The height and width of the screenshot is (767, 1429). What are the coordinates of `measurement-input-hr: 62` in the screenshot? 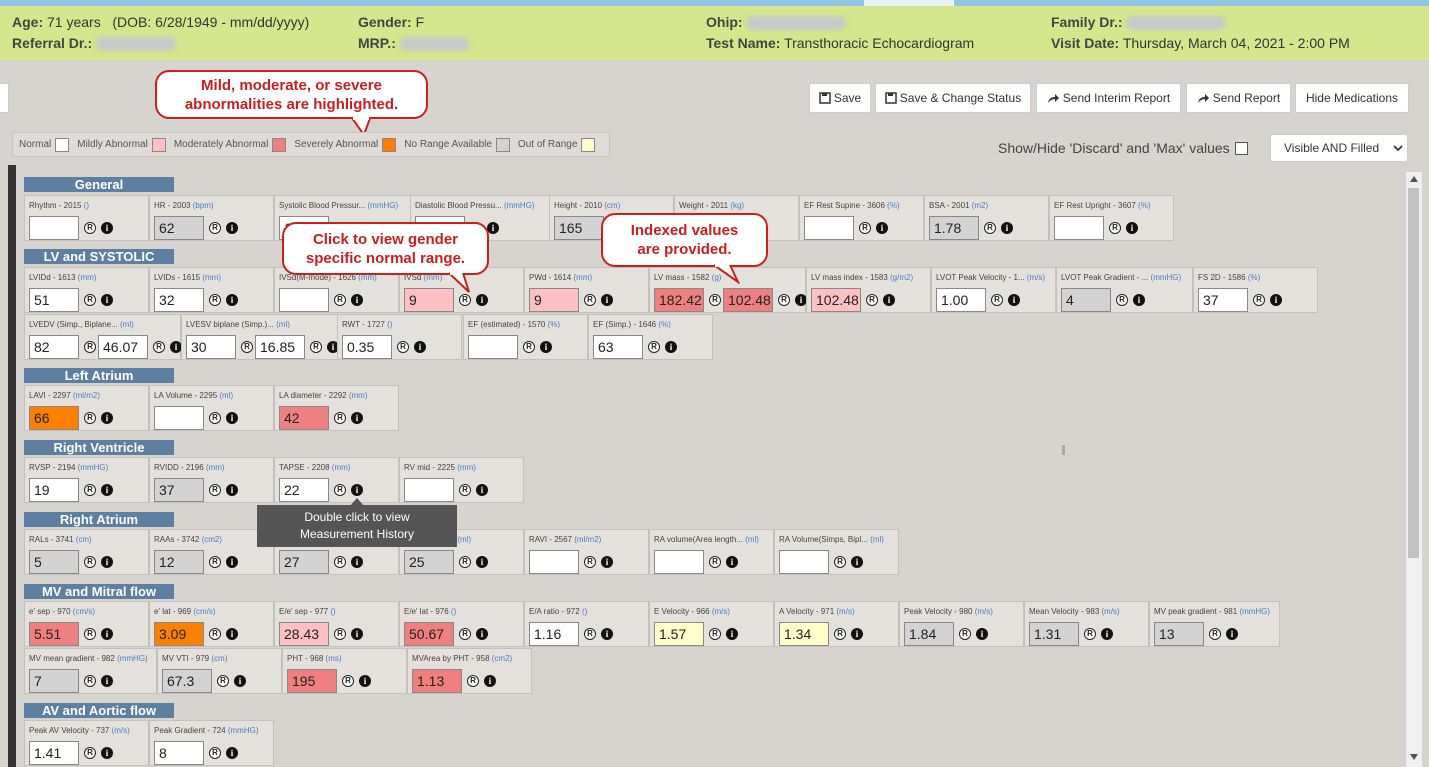 It's located at (179, 228).